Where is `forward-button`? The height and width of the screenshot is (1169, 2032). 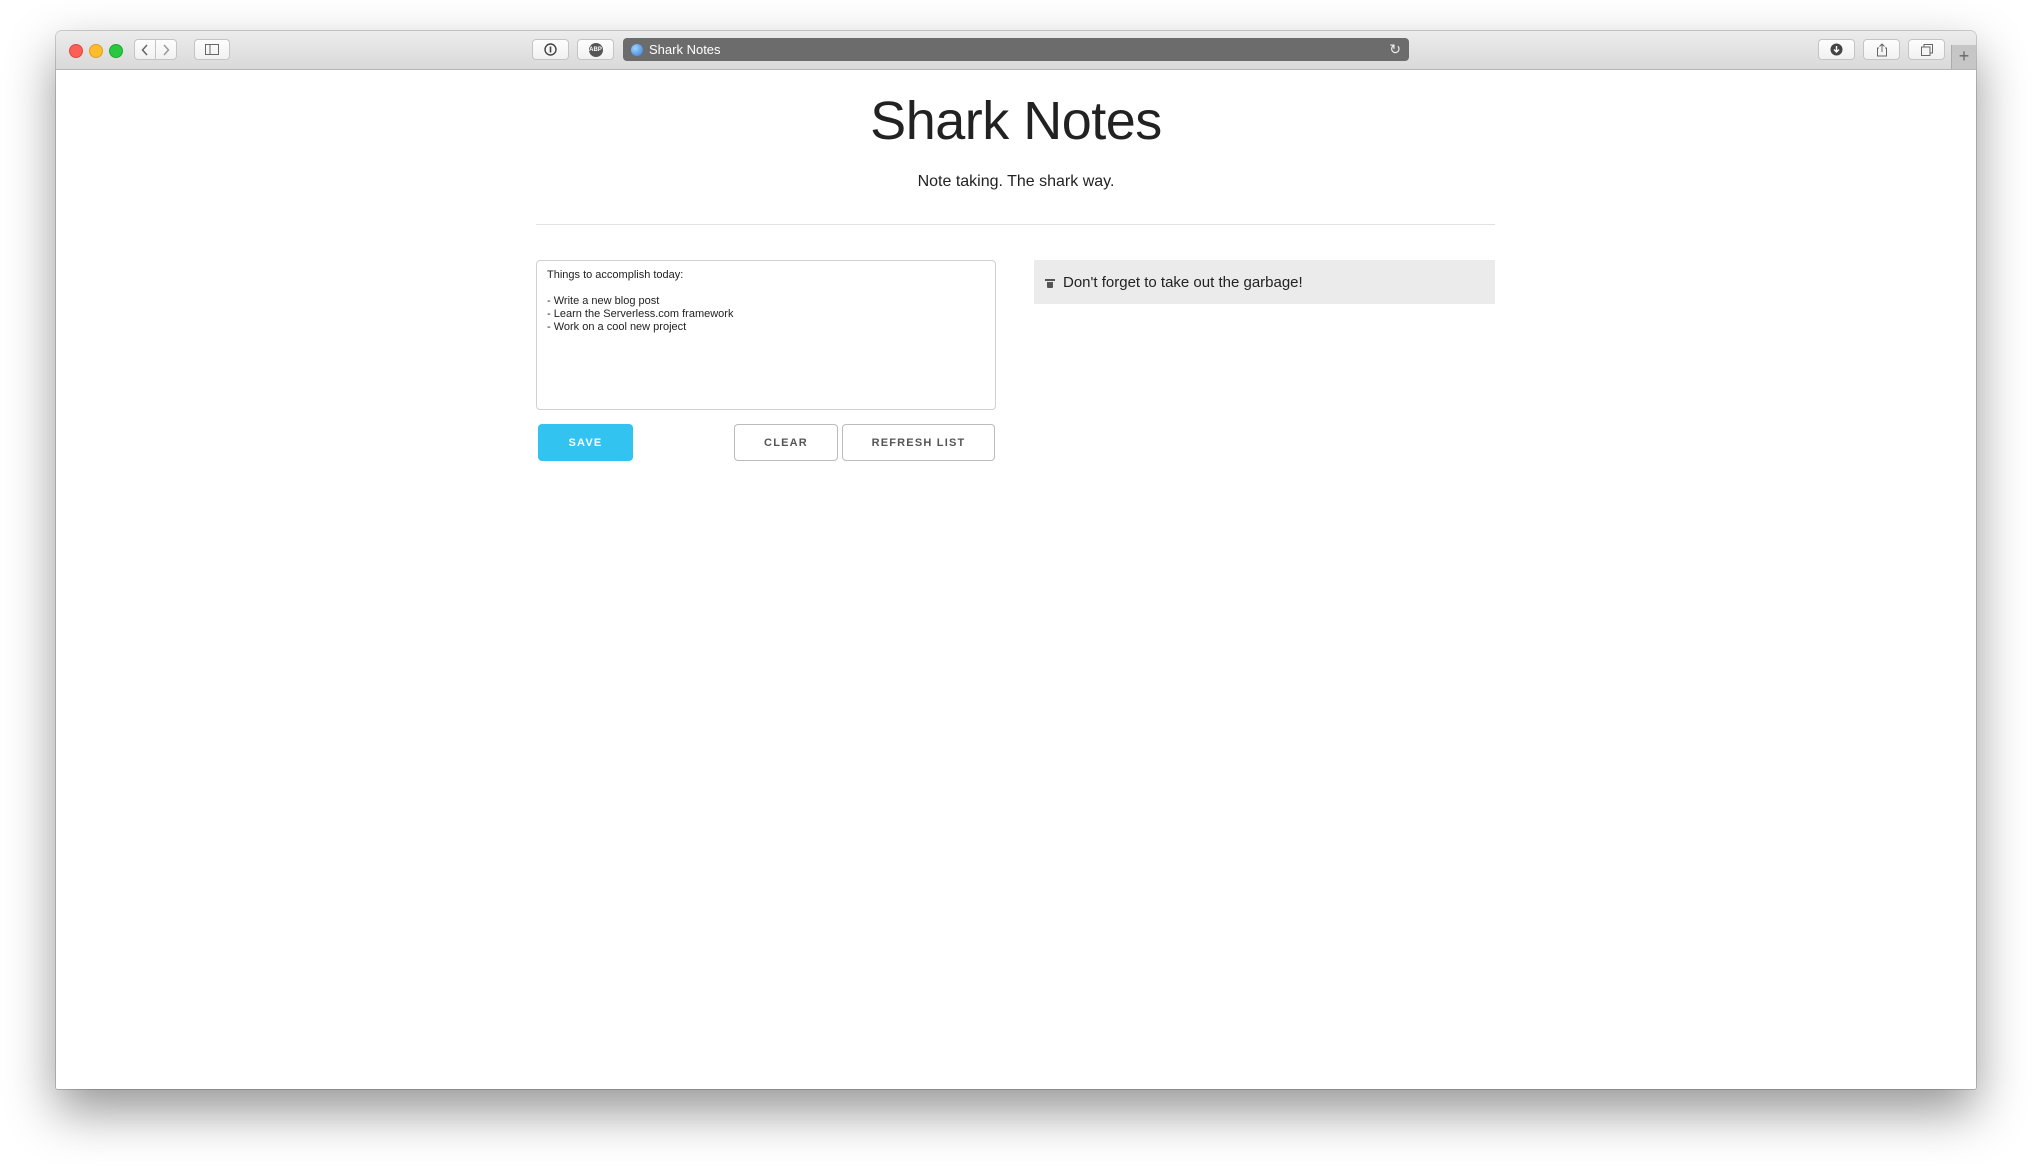
forward-button is located at coordinates (166, 49).